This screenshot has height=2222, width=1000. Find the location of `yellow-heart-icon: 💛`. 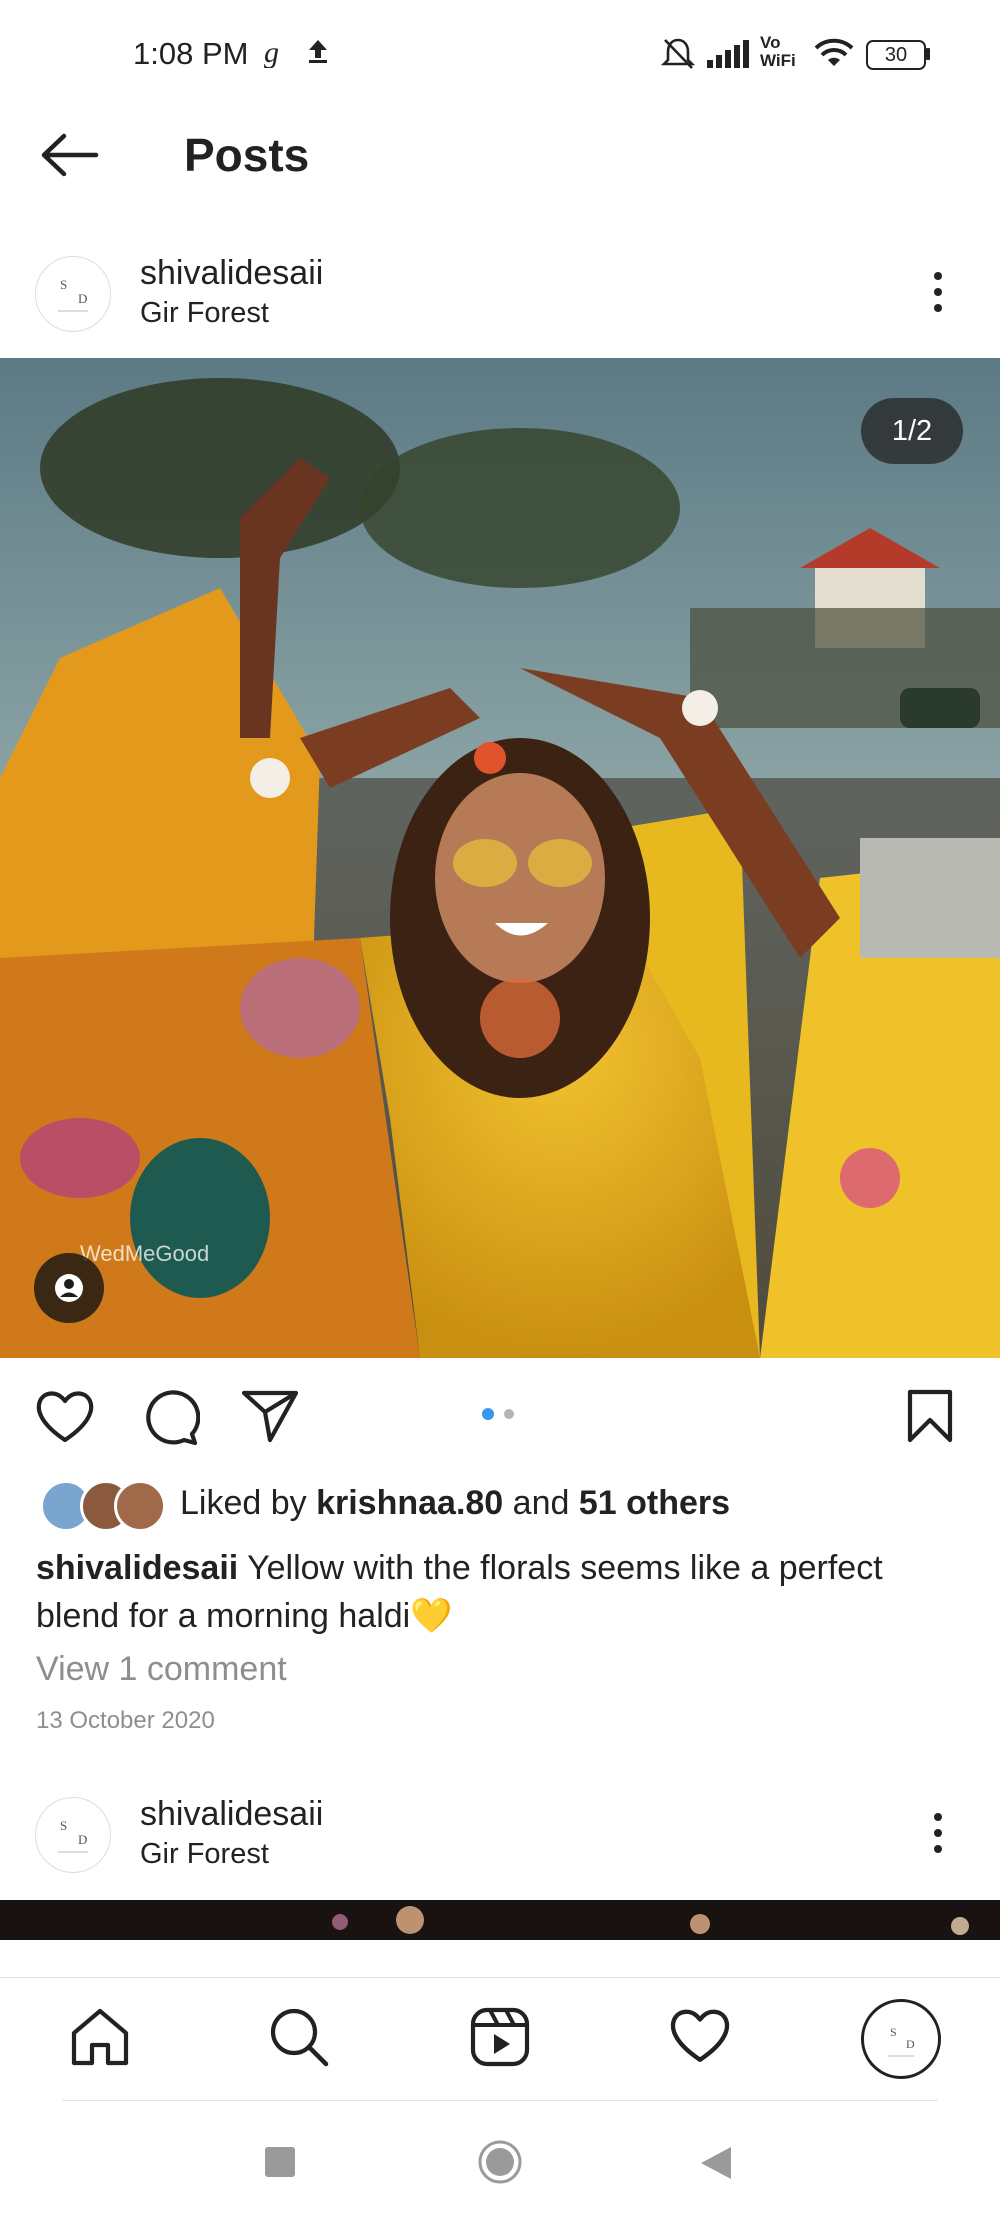

yellow-heart-icon: 💛 is located at coordinates (431, 1616).